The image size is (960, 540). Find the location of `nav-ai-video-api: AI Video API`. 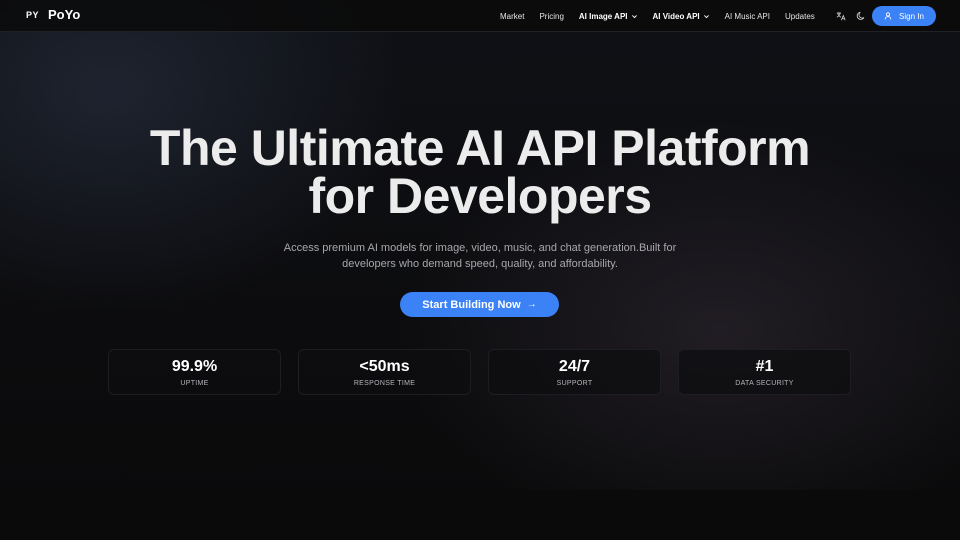

nav-ai-video-api: AI Video API is located at coordinates (681, 16).